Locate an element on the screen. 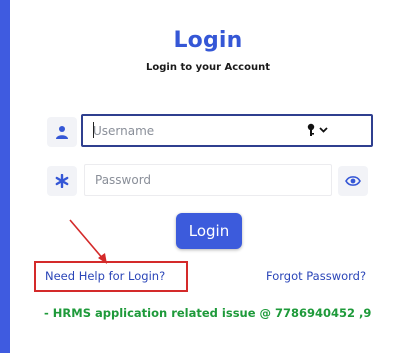 Image resolution: width=416 pixels, height=353 pixels. forgot-password-link: Forgot Password? is located at coordinates (316, 276).